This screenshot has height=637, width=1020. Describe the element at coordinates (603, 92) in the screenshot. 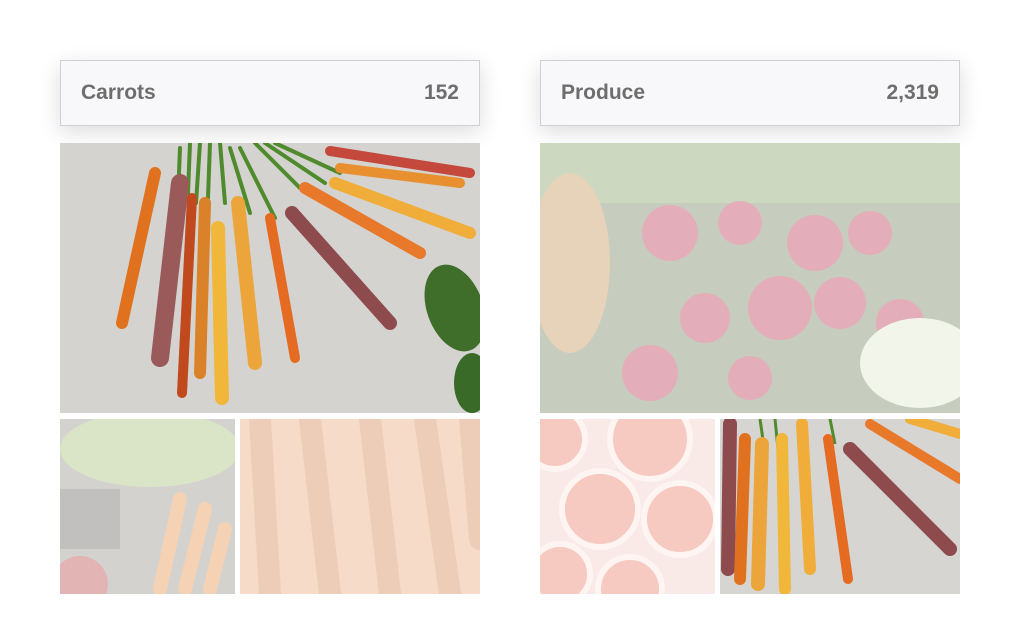

I see `collection-title: Produce` at that location.